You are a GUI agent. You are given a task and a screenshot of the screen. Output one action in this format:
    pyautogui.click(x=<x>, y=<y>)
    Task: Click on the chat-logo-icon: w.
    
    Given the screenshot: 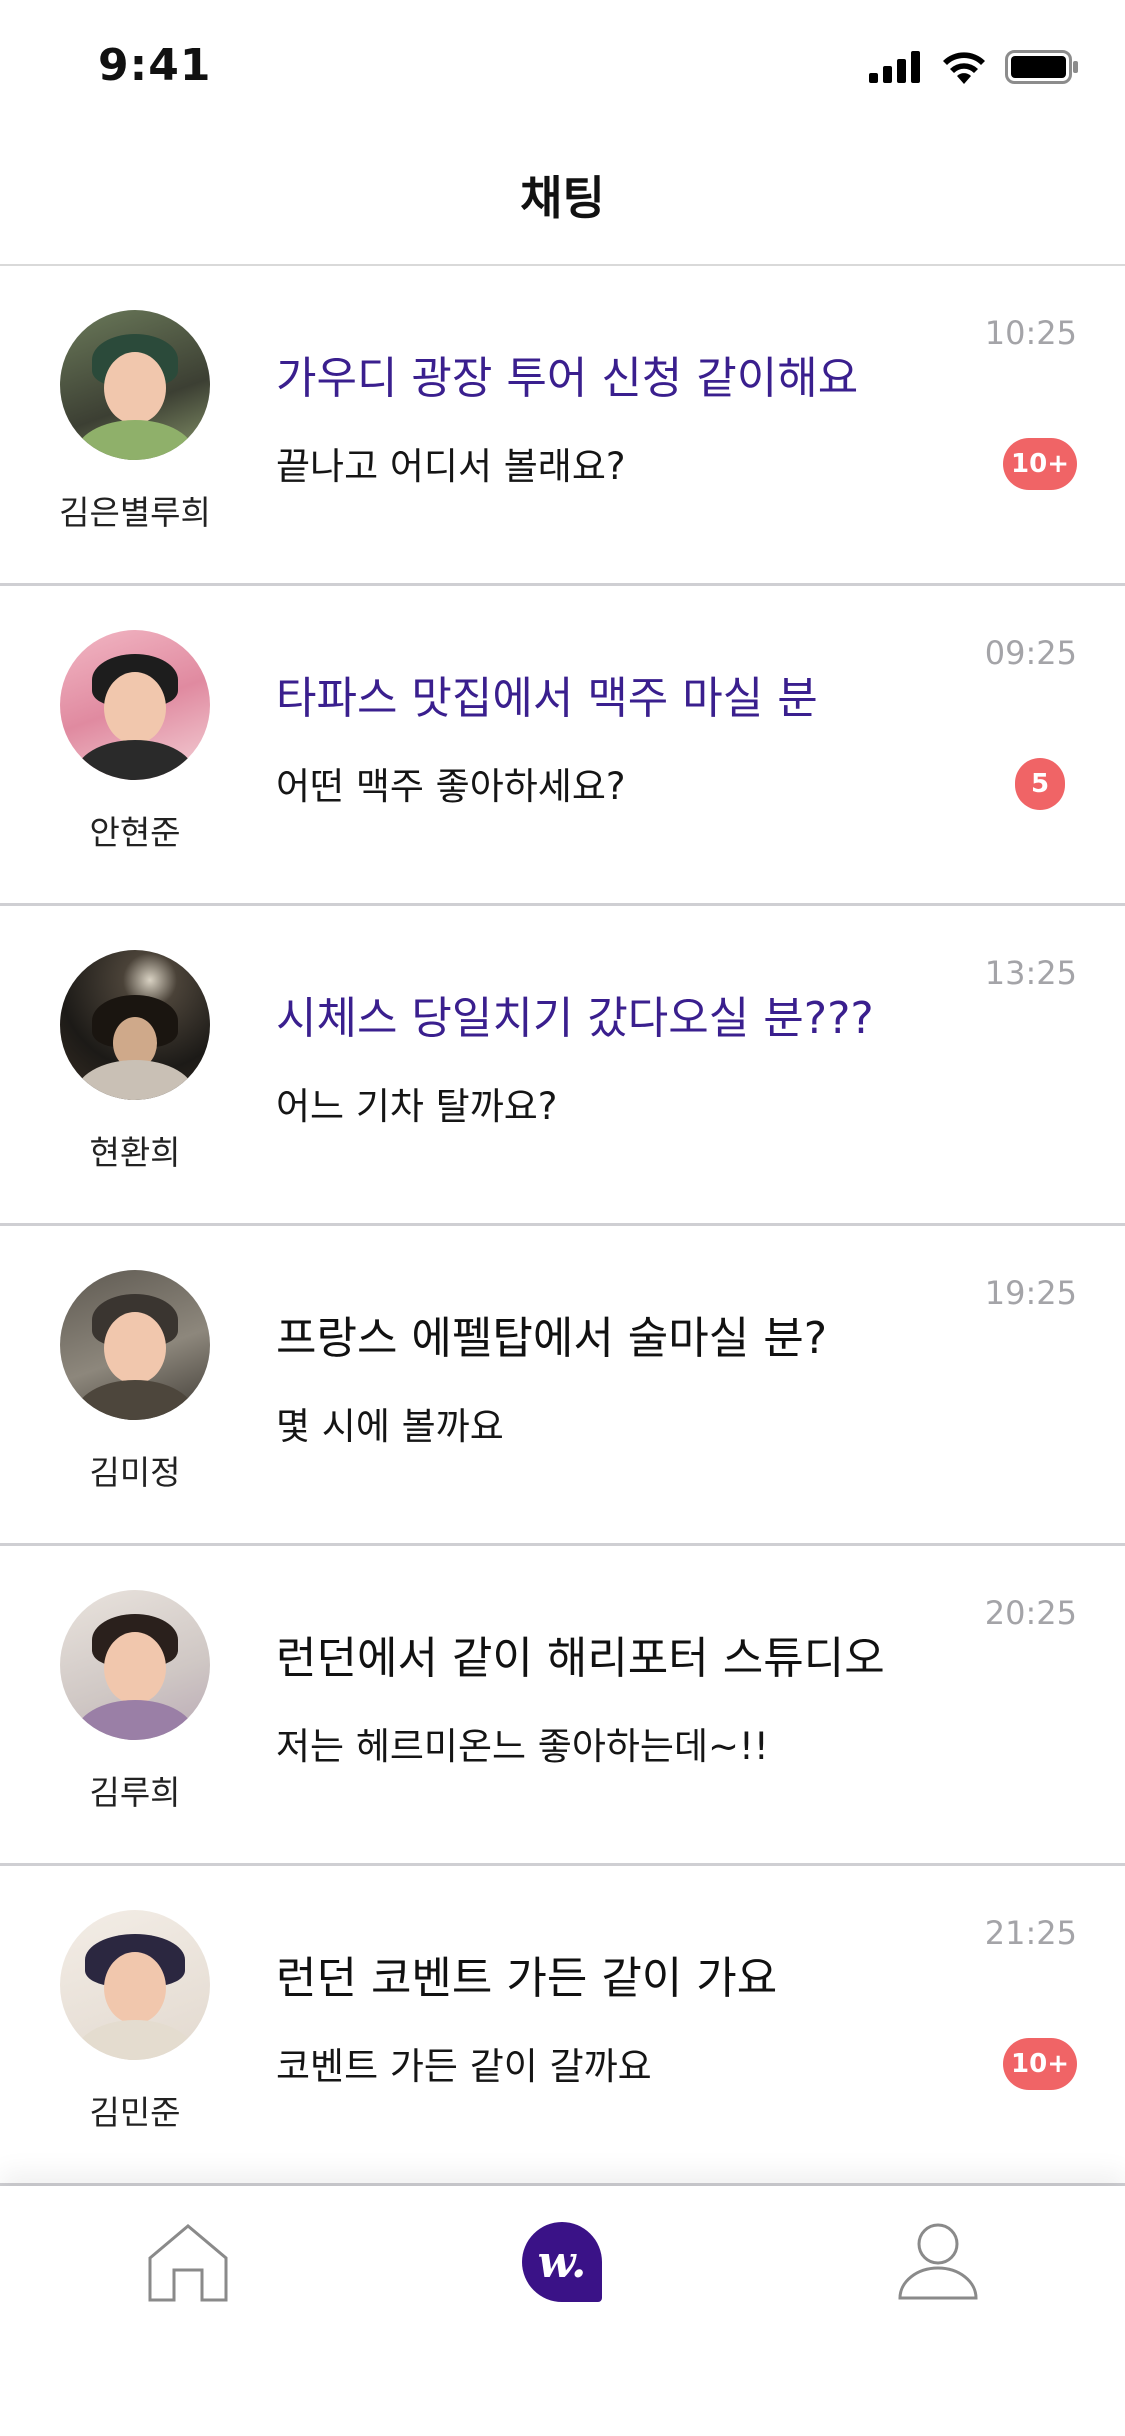 What is the action you would take?
    pyautogui.click(x=562, y=2262)
    